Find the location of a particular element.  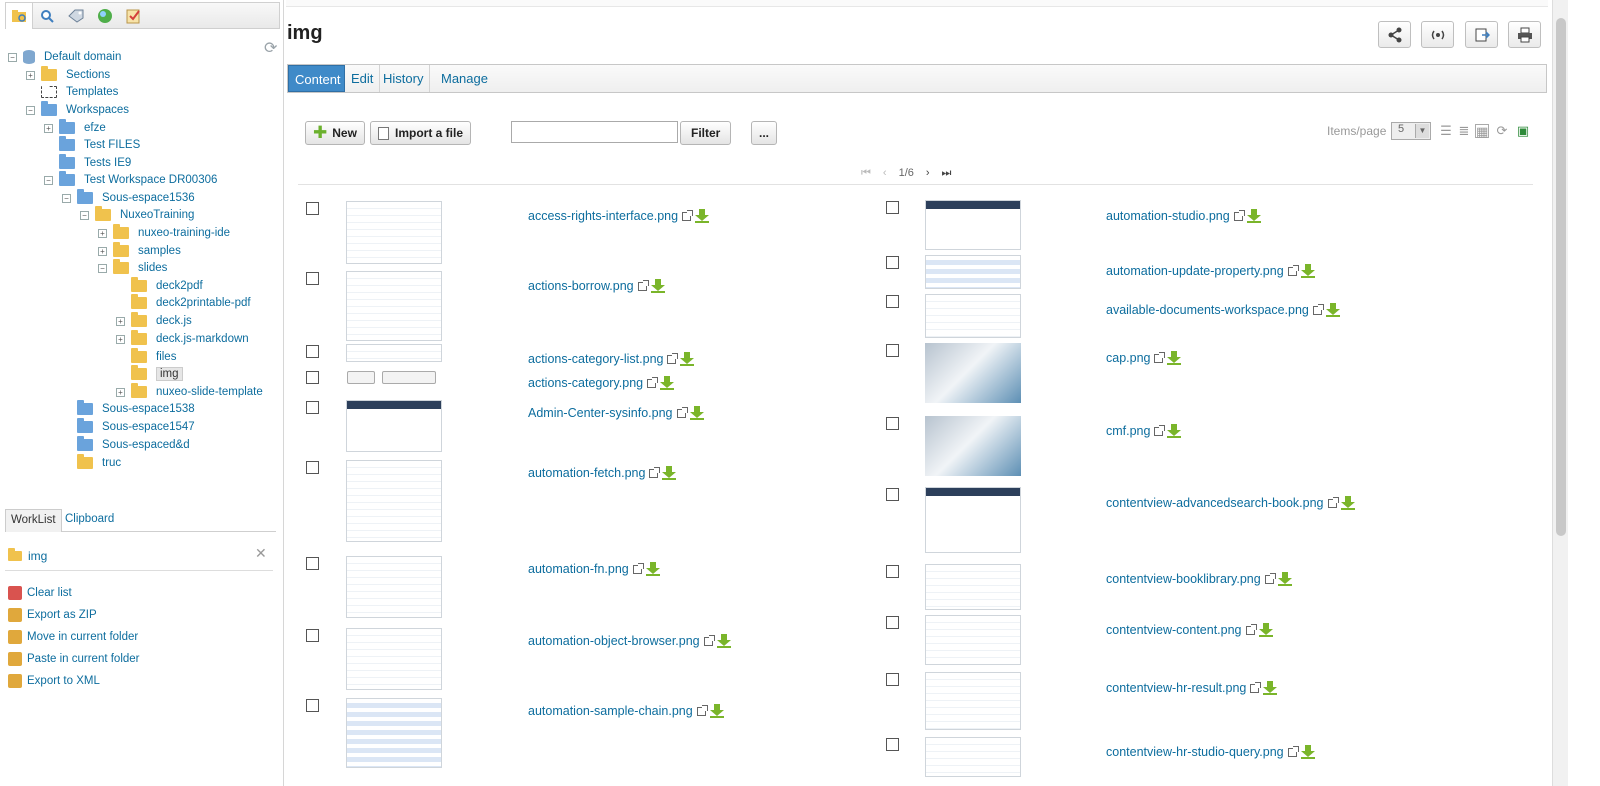

tree-node-label: img is located at coordinates (169, 374).